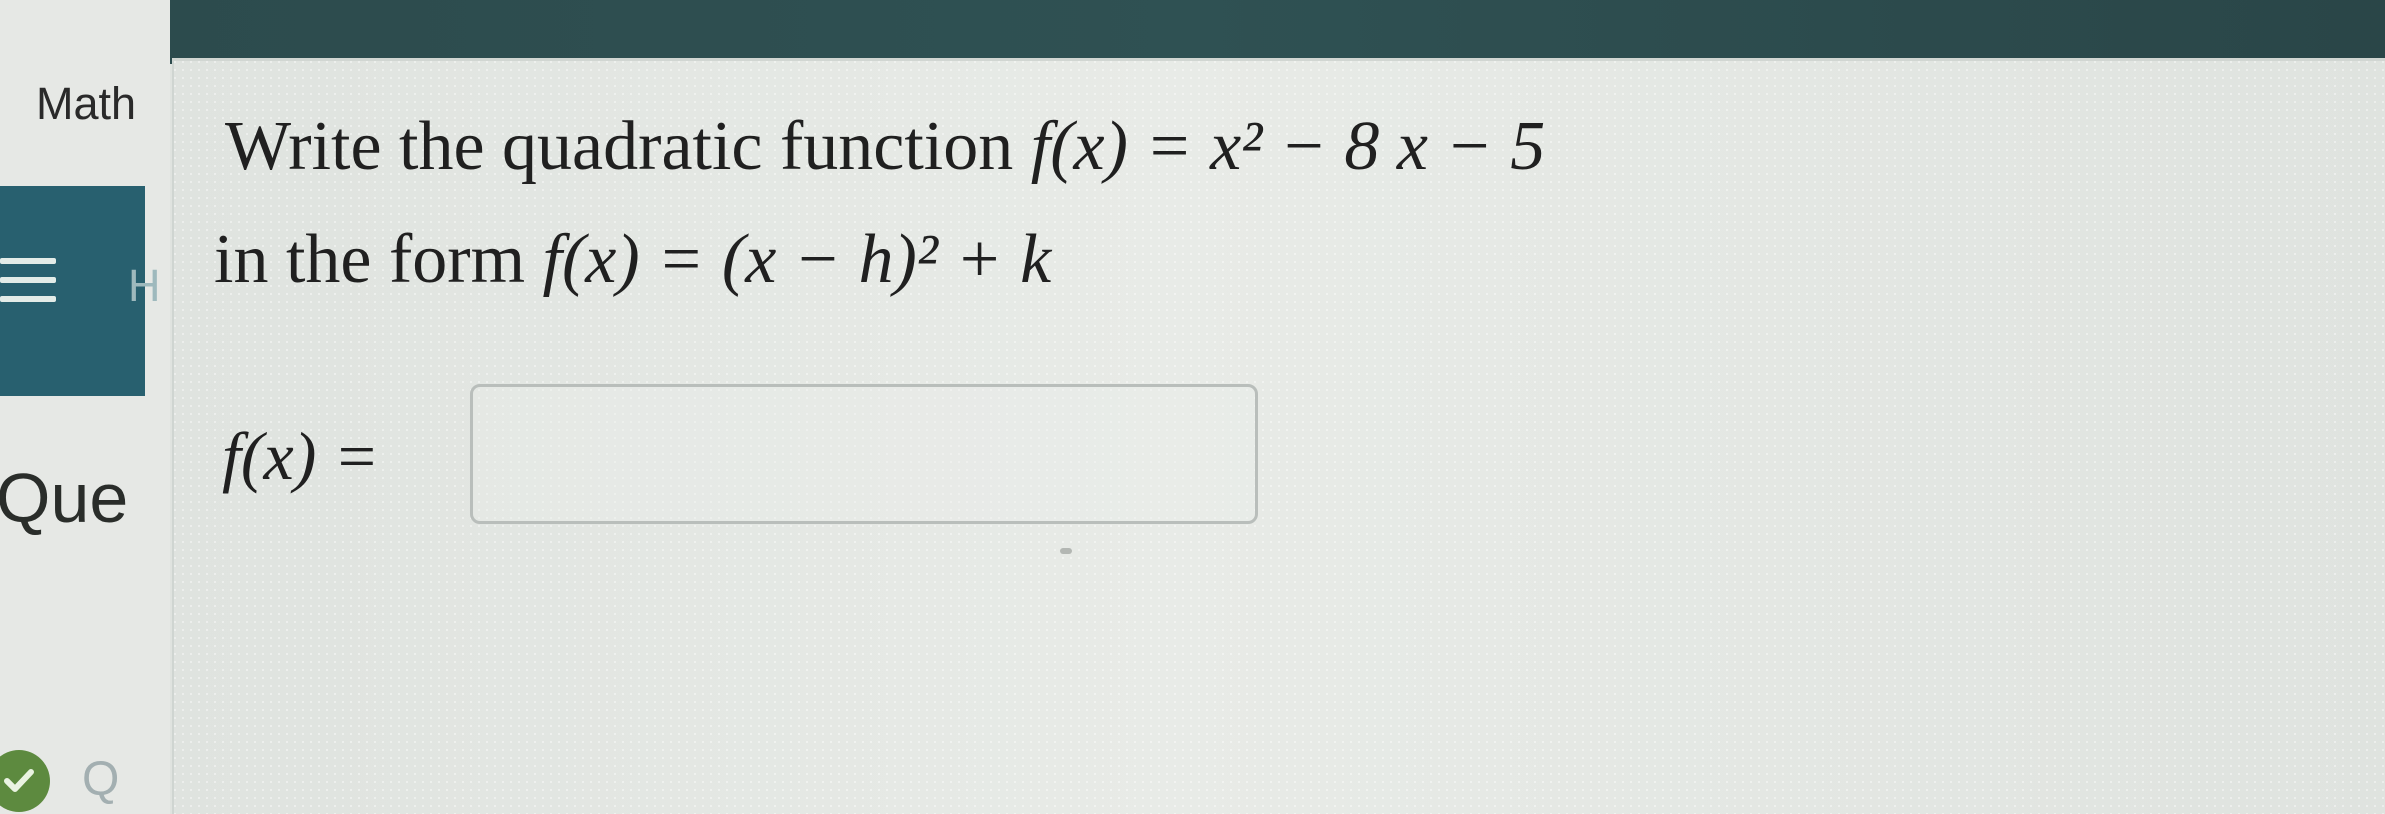 The height and width of the screenshot is (814, 2385). I want to click on question-list-label: Q, so click(100, 779).